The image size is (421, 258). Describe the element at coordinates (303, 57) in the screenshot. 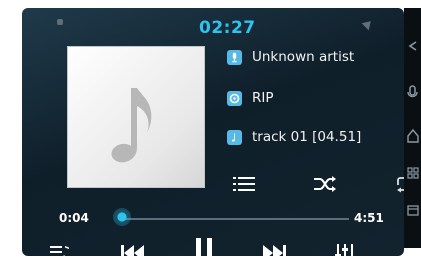

I see `artist-label: Unknown artist` at that location.